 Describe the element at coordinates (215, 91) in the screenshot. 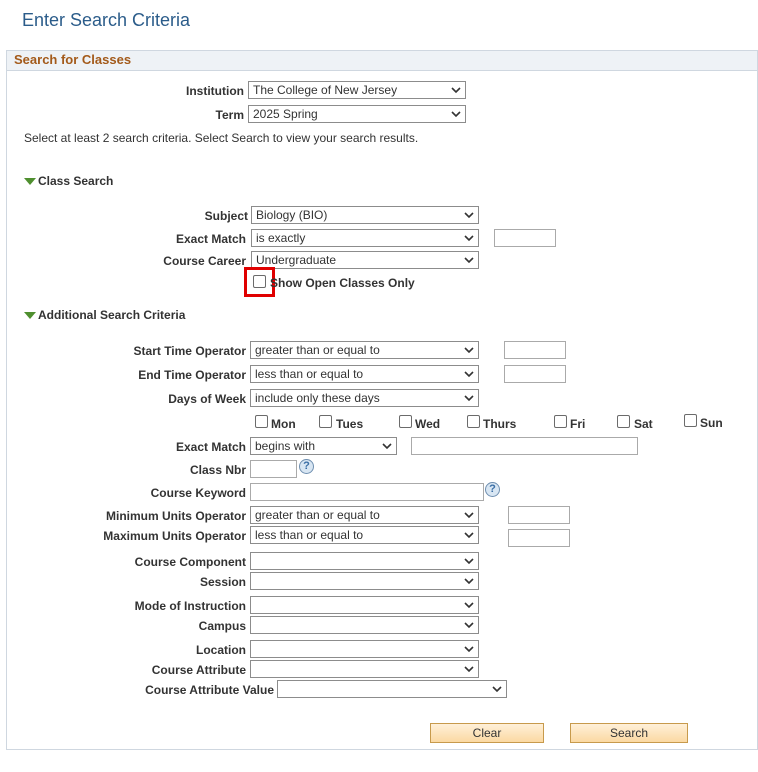

I see `institution-label: Institution` at that location.